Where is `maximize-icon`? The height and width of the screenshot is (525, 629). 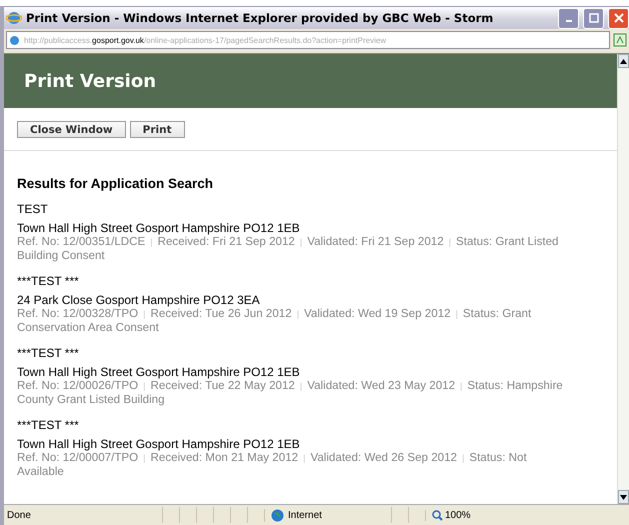
maximize-icon is located at coordinates (593, 18).